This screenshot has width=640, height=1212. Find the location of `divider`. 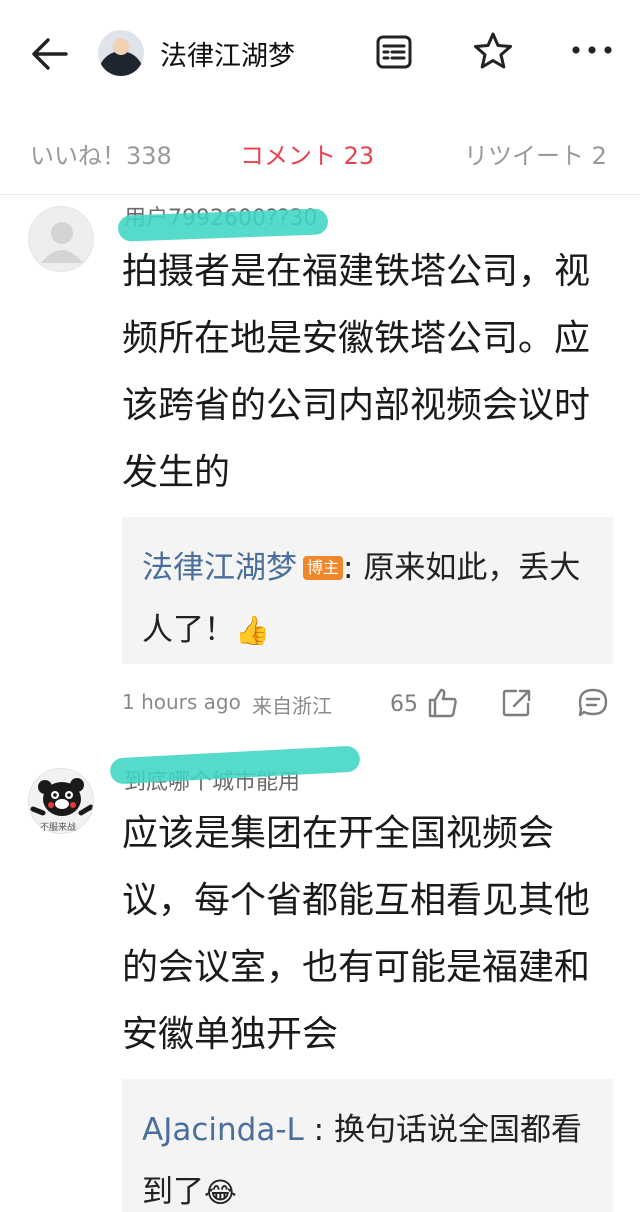

divider is located at coordinates (320, 194).